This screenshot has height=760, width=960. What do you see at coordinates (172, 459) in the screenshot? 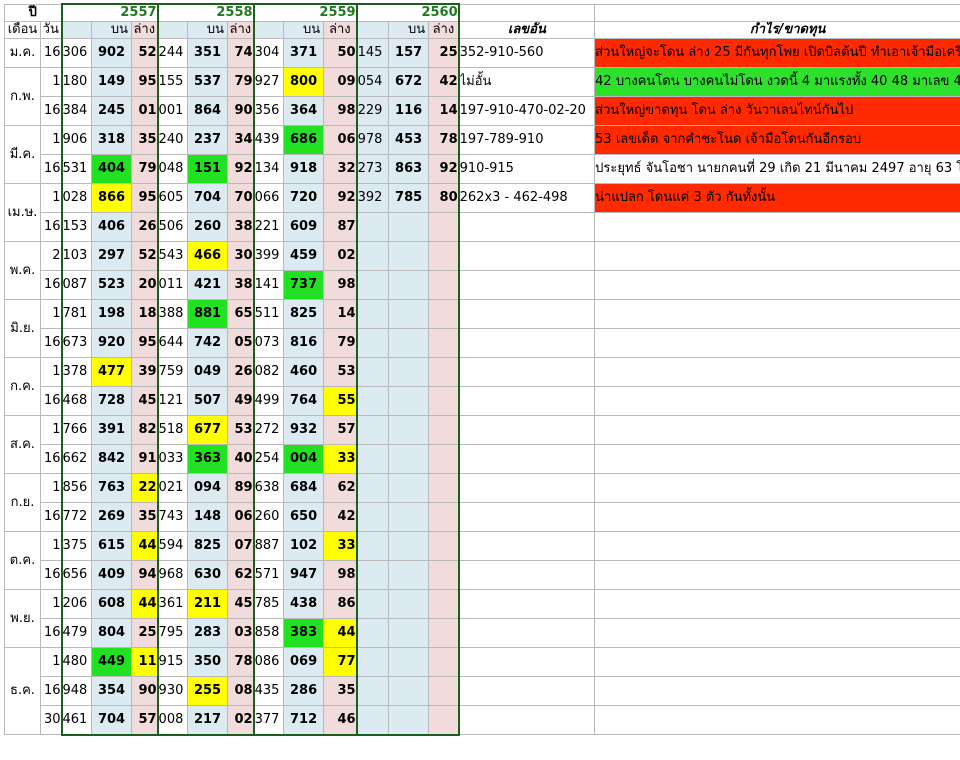
I see `prefix-digits-cell: 033` at bounding box center [172, 459].